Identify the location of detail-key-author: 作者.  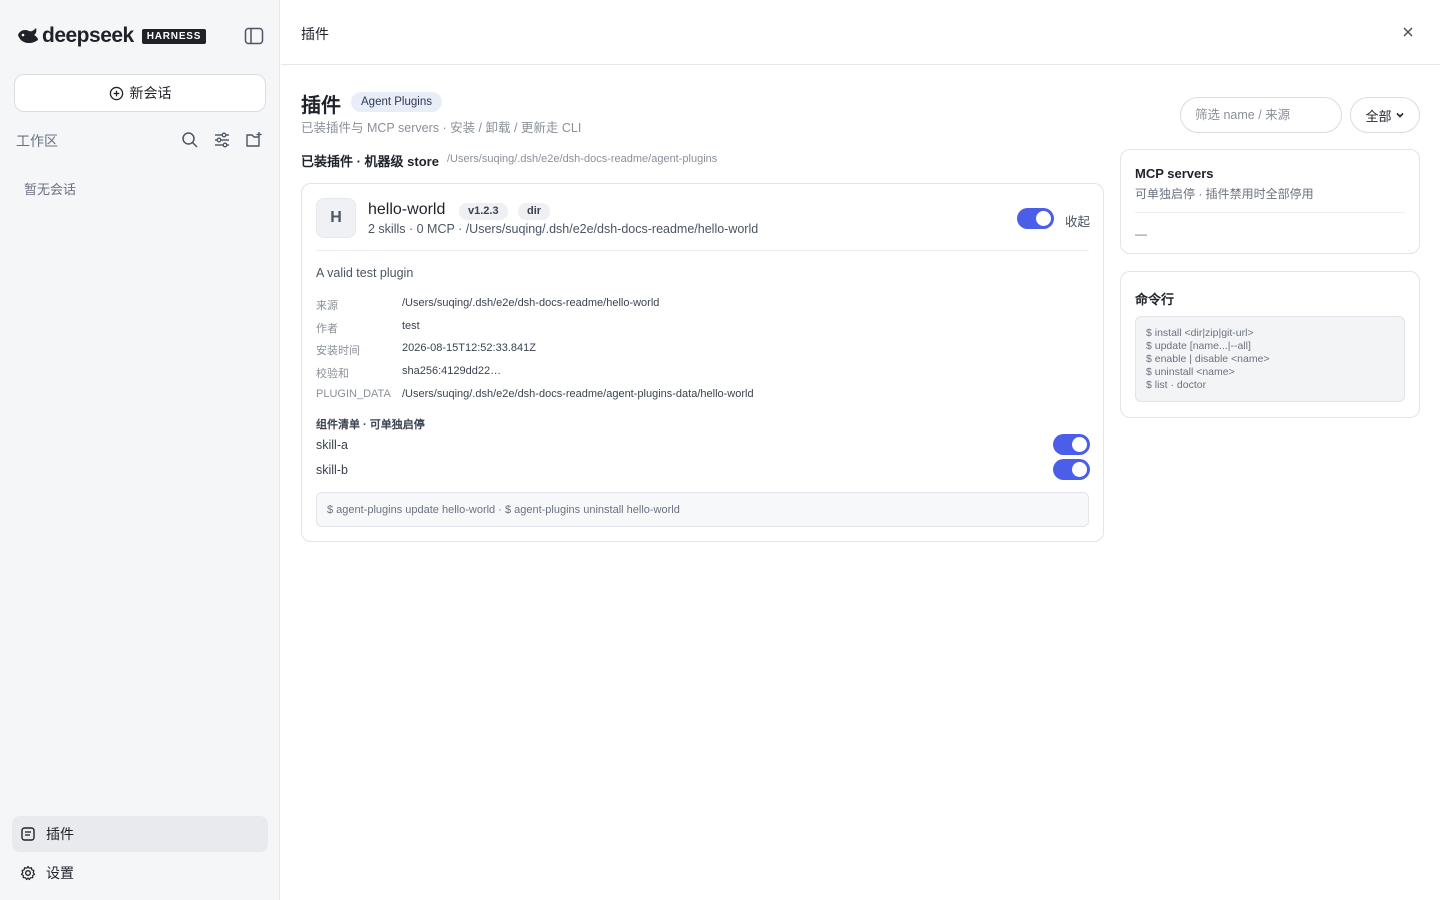
(327, 329).